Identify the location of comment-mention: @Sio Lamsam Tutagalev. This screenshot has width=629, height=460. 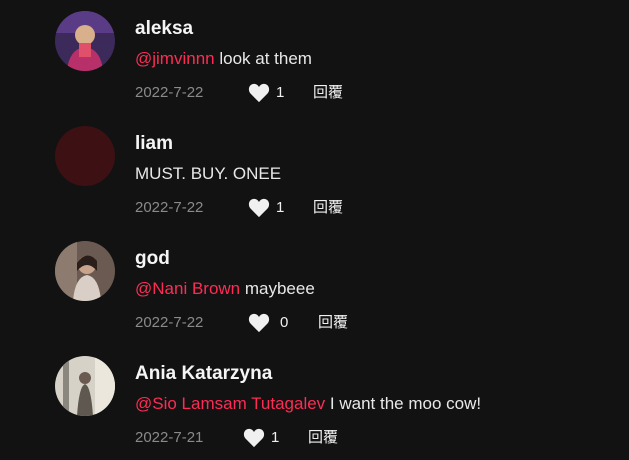
(230, 403).